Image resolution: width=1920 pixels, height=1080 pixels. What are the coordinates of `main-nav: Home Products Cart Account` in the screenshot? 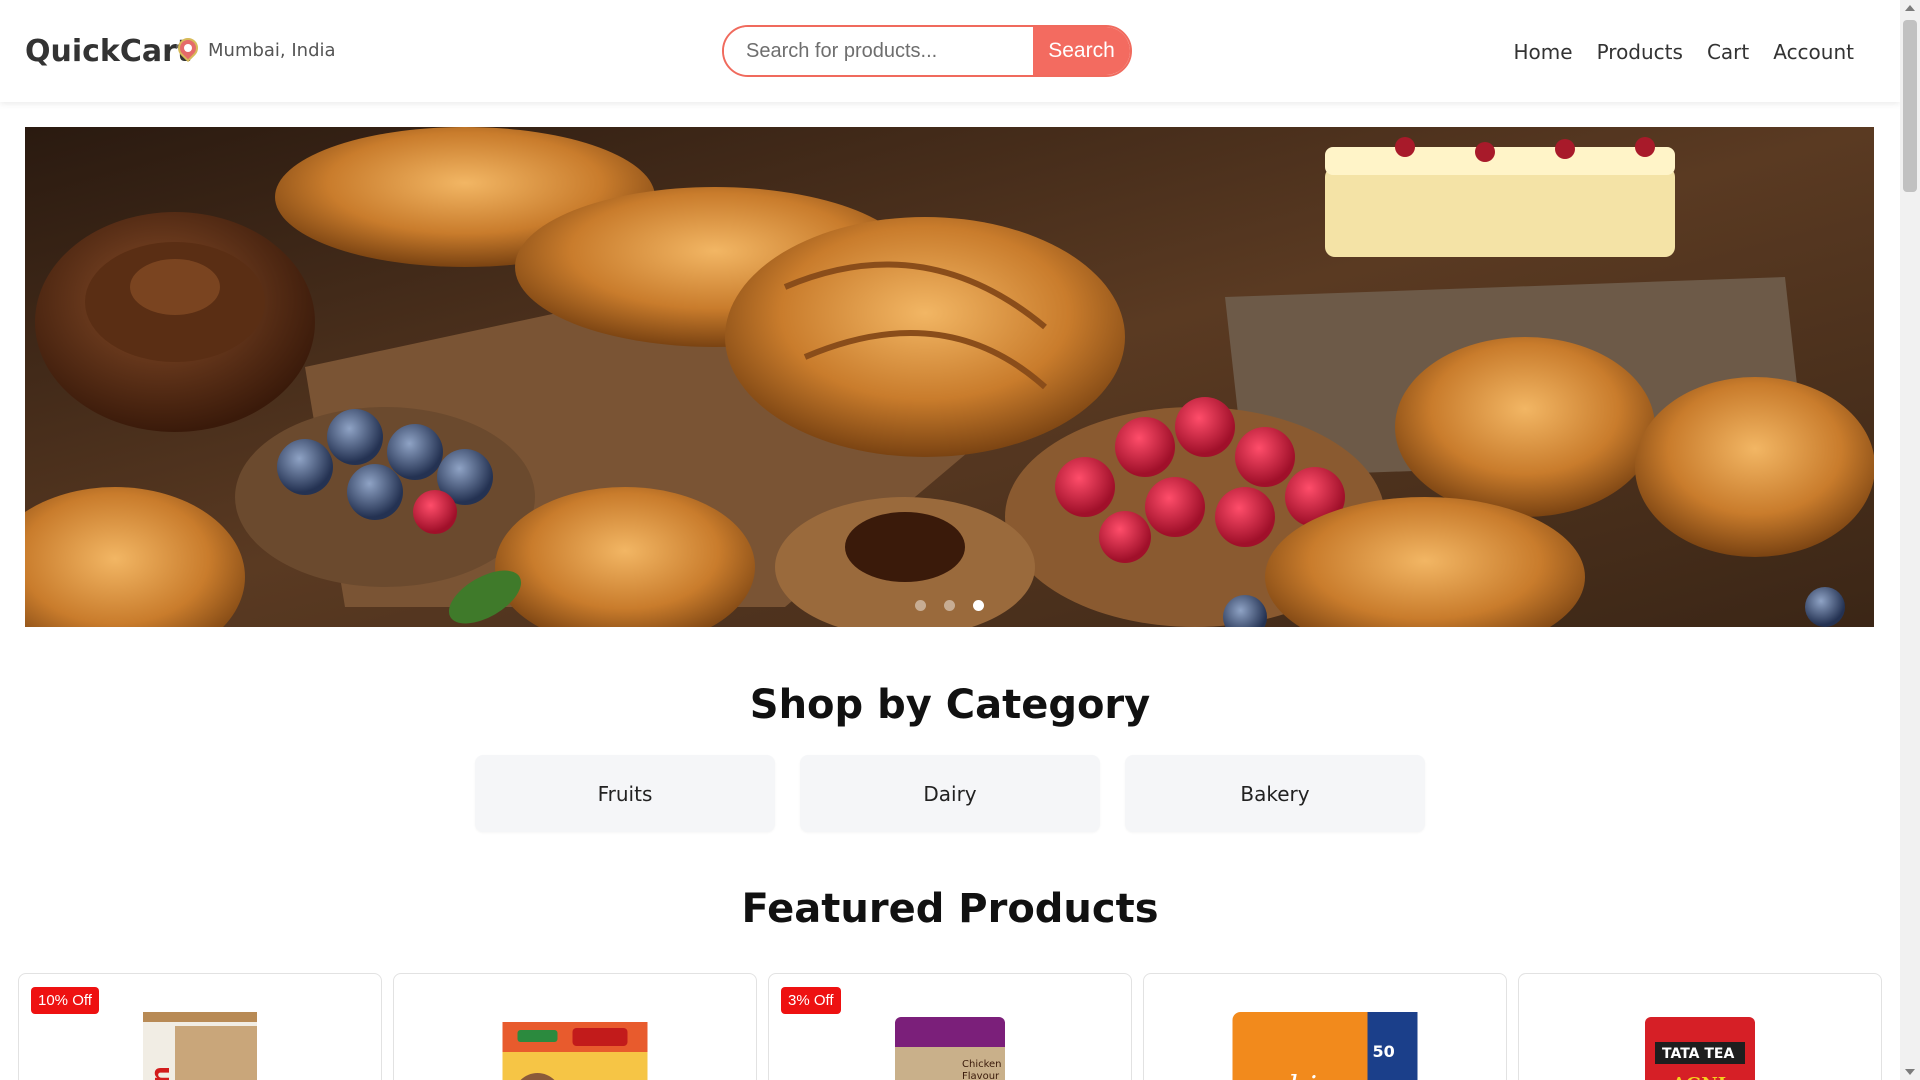 It's located at (1684, 52).